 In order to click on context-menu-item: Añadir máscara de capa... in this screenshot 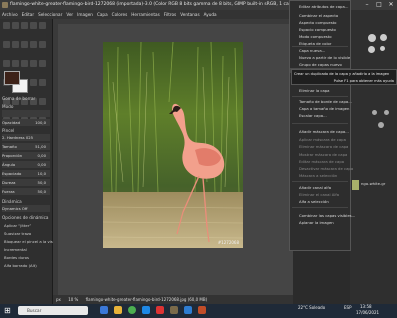, I will do `click(324, 131)`.